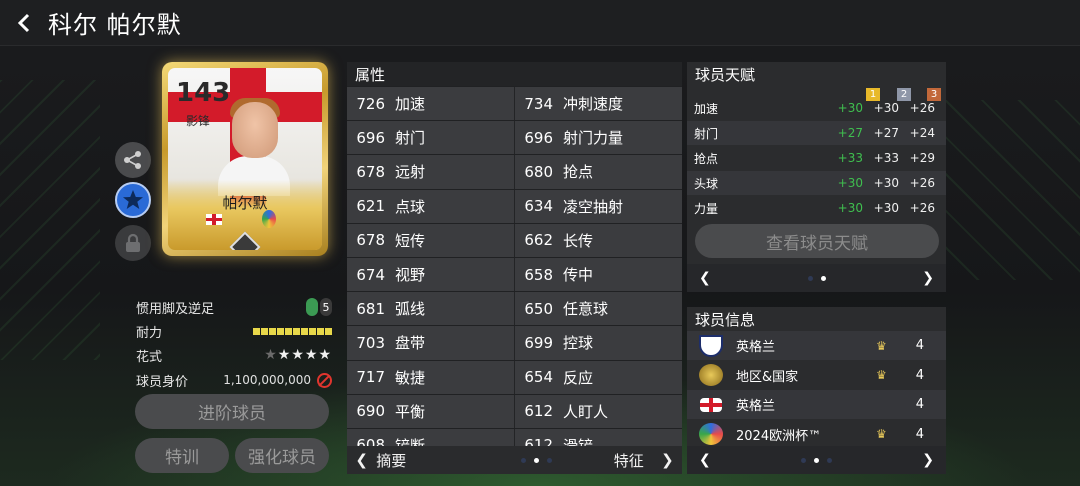 This screenshot has height=486, width=1080. I want to click on attribute-row: 717 敏捷 654 反应, so click(514, 376).